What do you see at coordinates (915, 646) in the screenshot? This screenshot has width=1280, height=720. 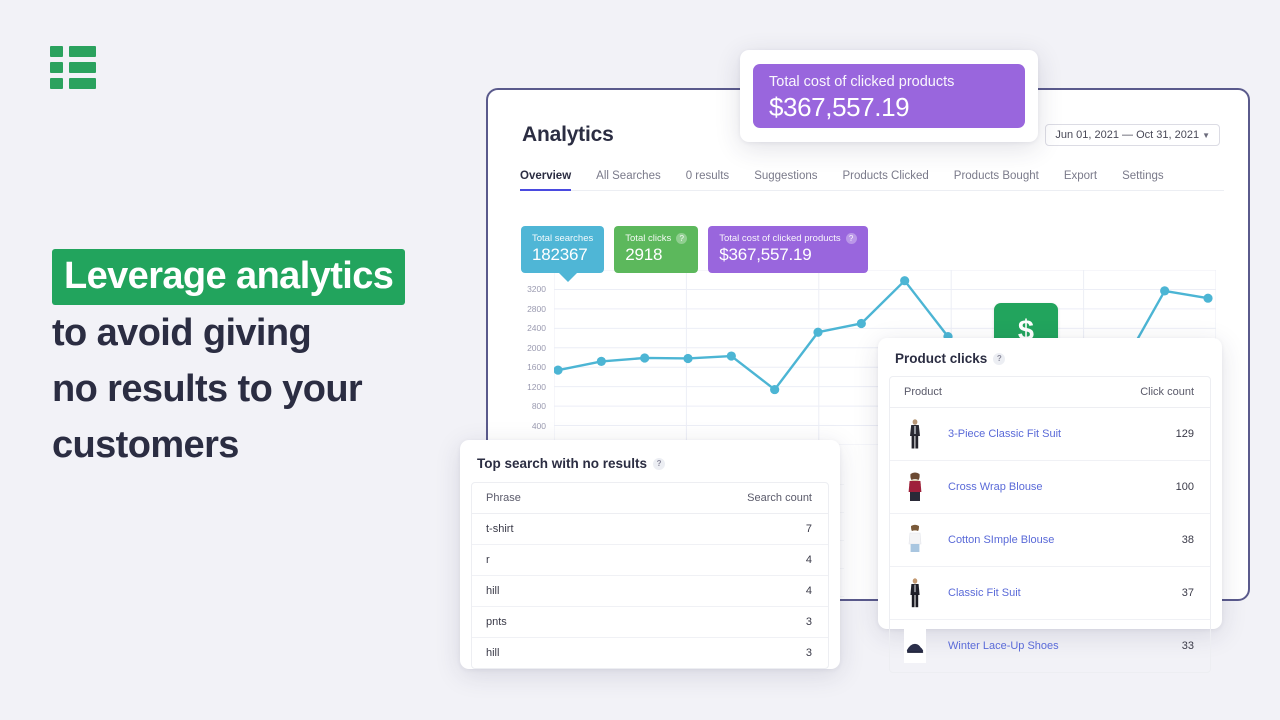 I see `shoe-navy-thumb` at bounding box center [915, 646].